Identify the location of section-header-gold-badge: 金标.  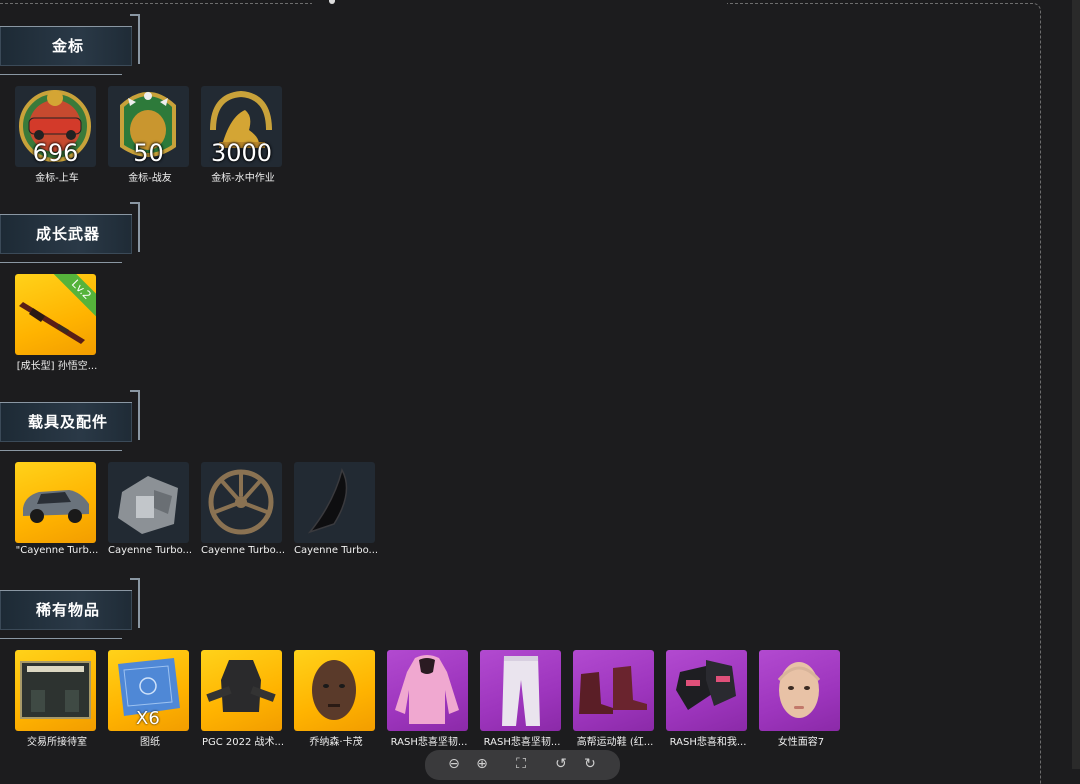
(70, 48).